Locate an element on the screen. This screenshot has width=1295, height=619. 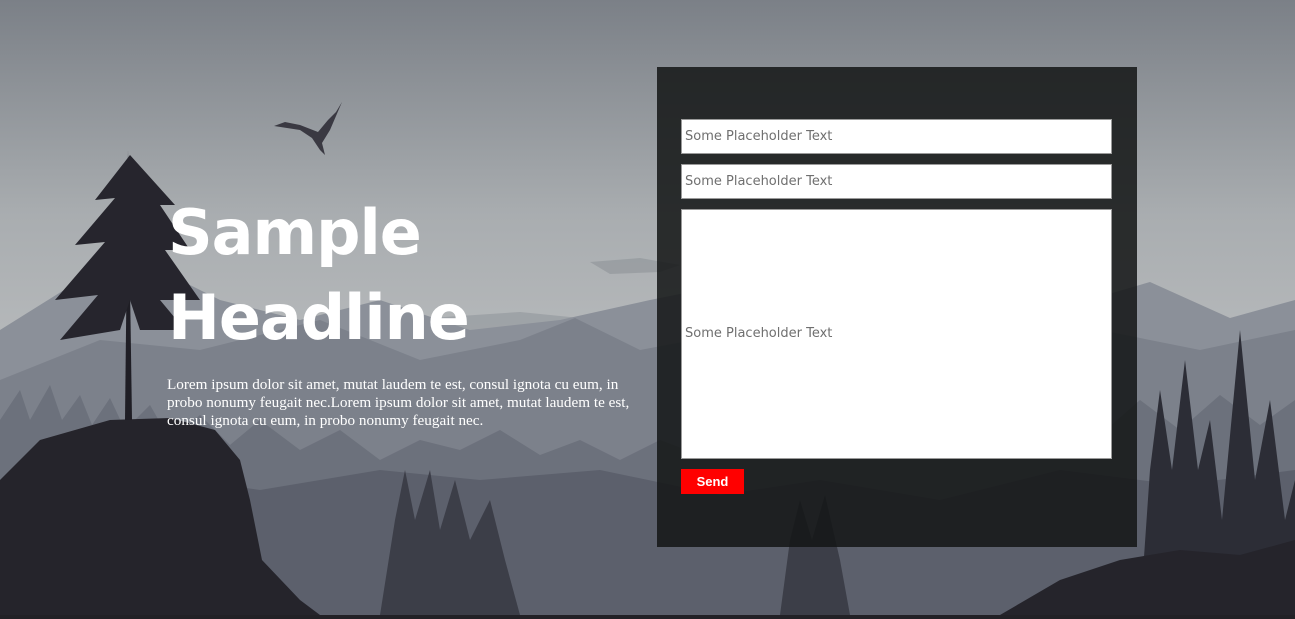
headline-line-1: Sample is located at coordinates (295, 232).